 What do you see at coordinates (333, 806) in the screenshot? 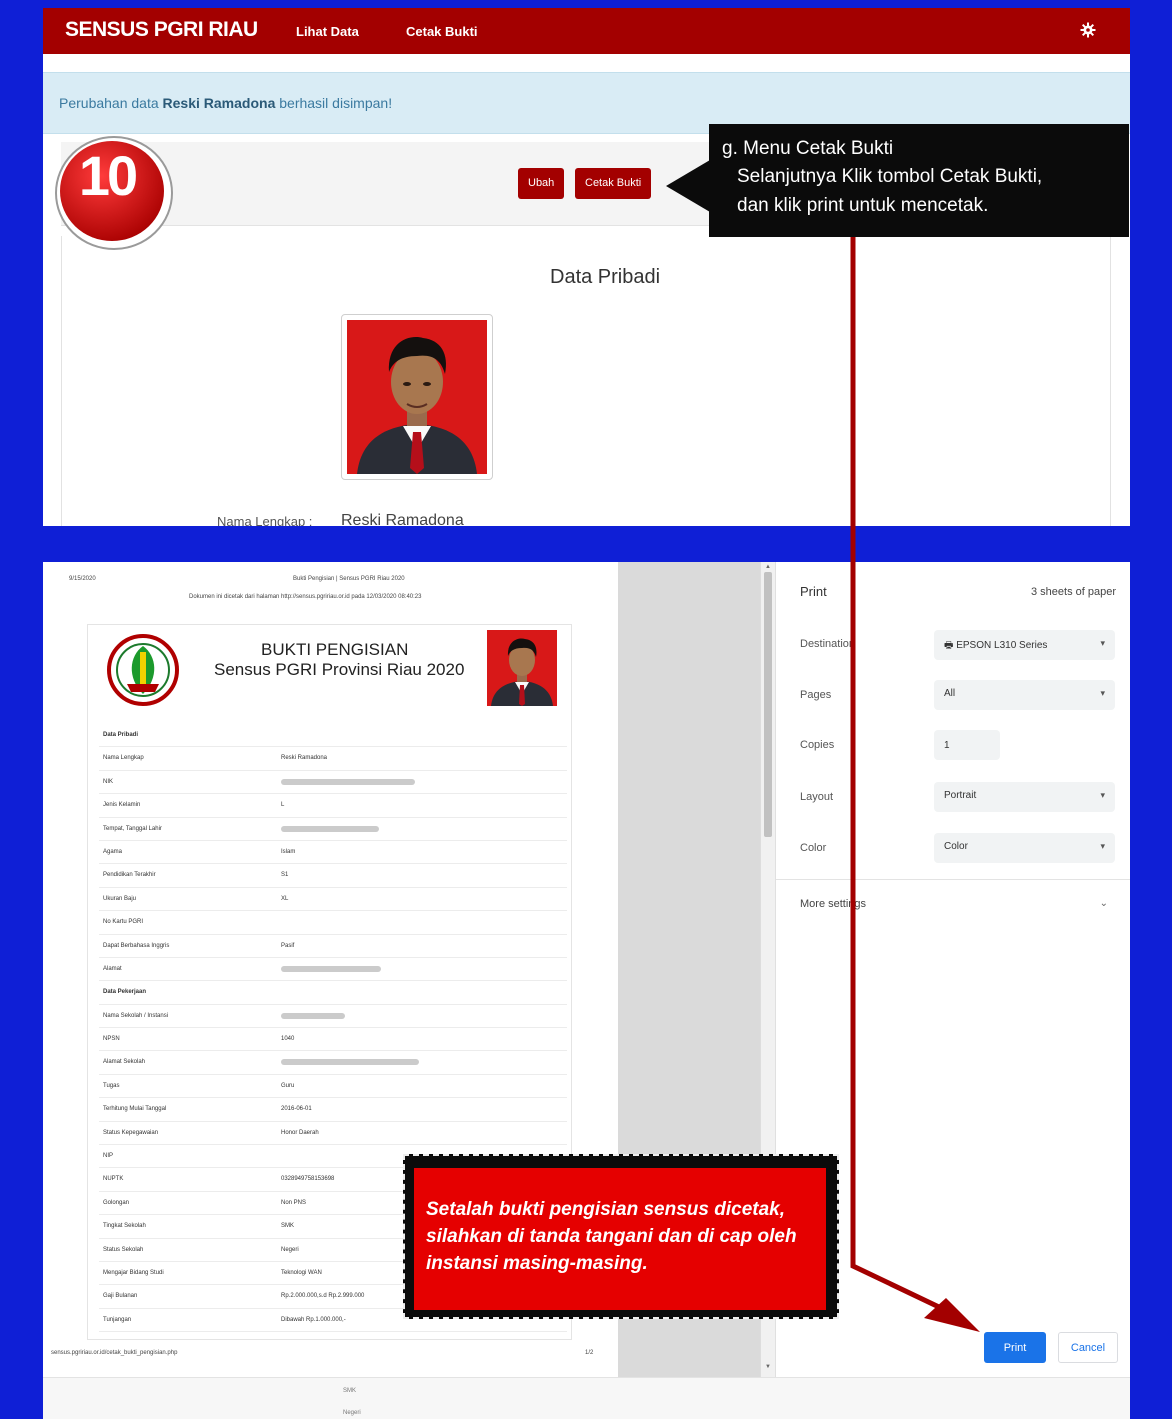
I see `table-row: Jenis Kelamin L` at bounding box center [333, 806].